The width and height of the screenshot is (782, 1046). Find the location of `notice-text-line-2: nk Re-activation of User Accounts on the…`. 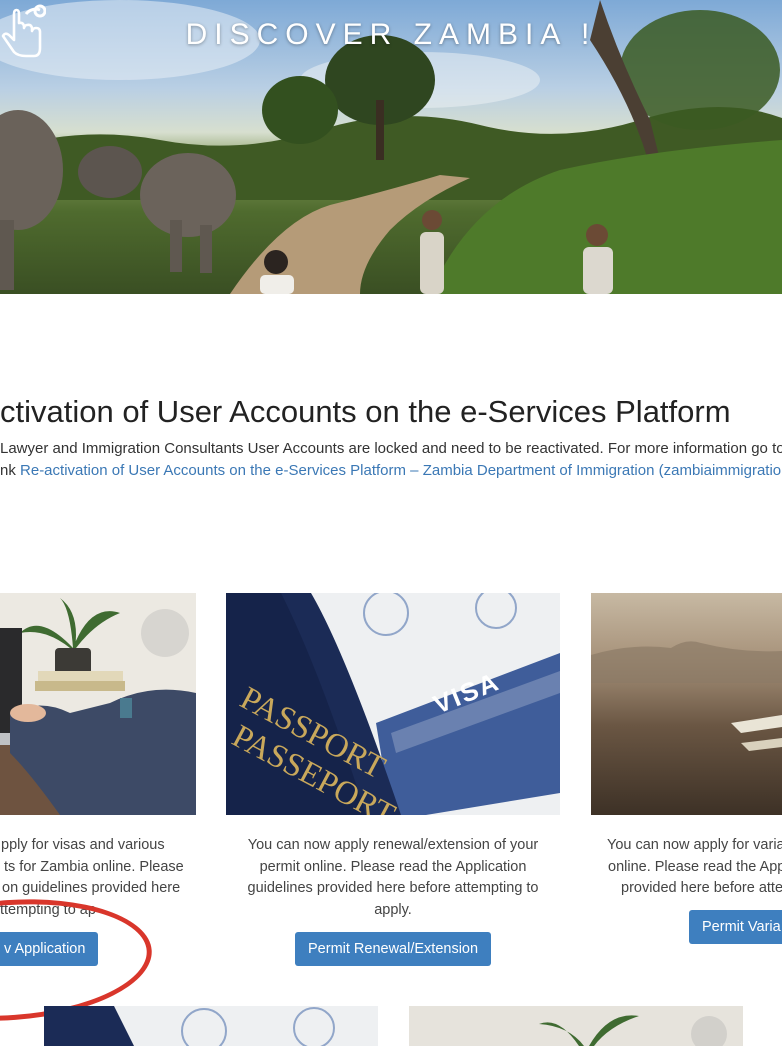

notice-text-line-2: nk Re-activation of User Accounts on the… is located at coordinates (391, 470).